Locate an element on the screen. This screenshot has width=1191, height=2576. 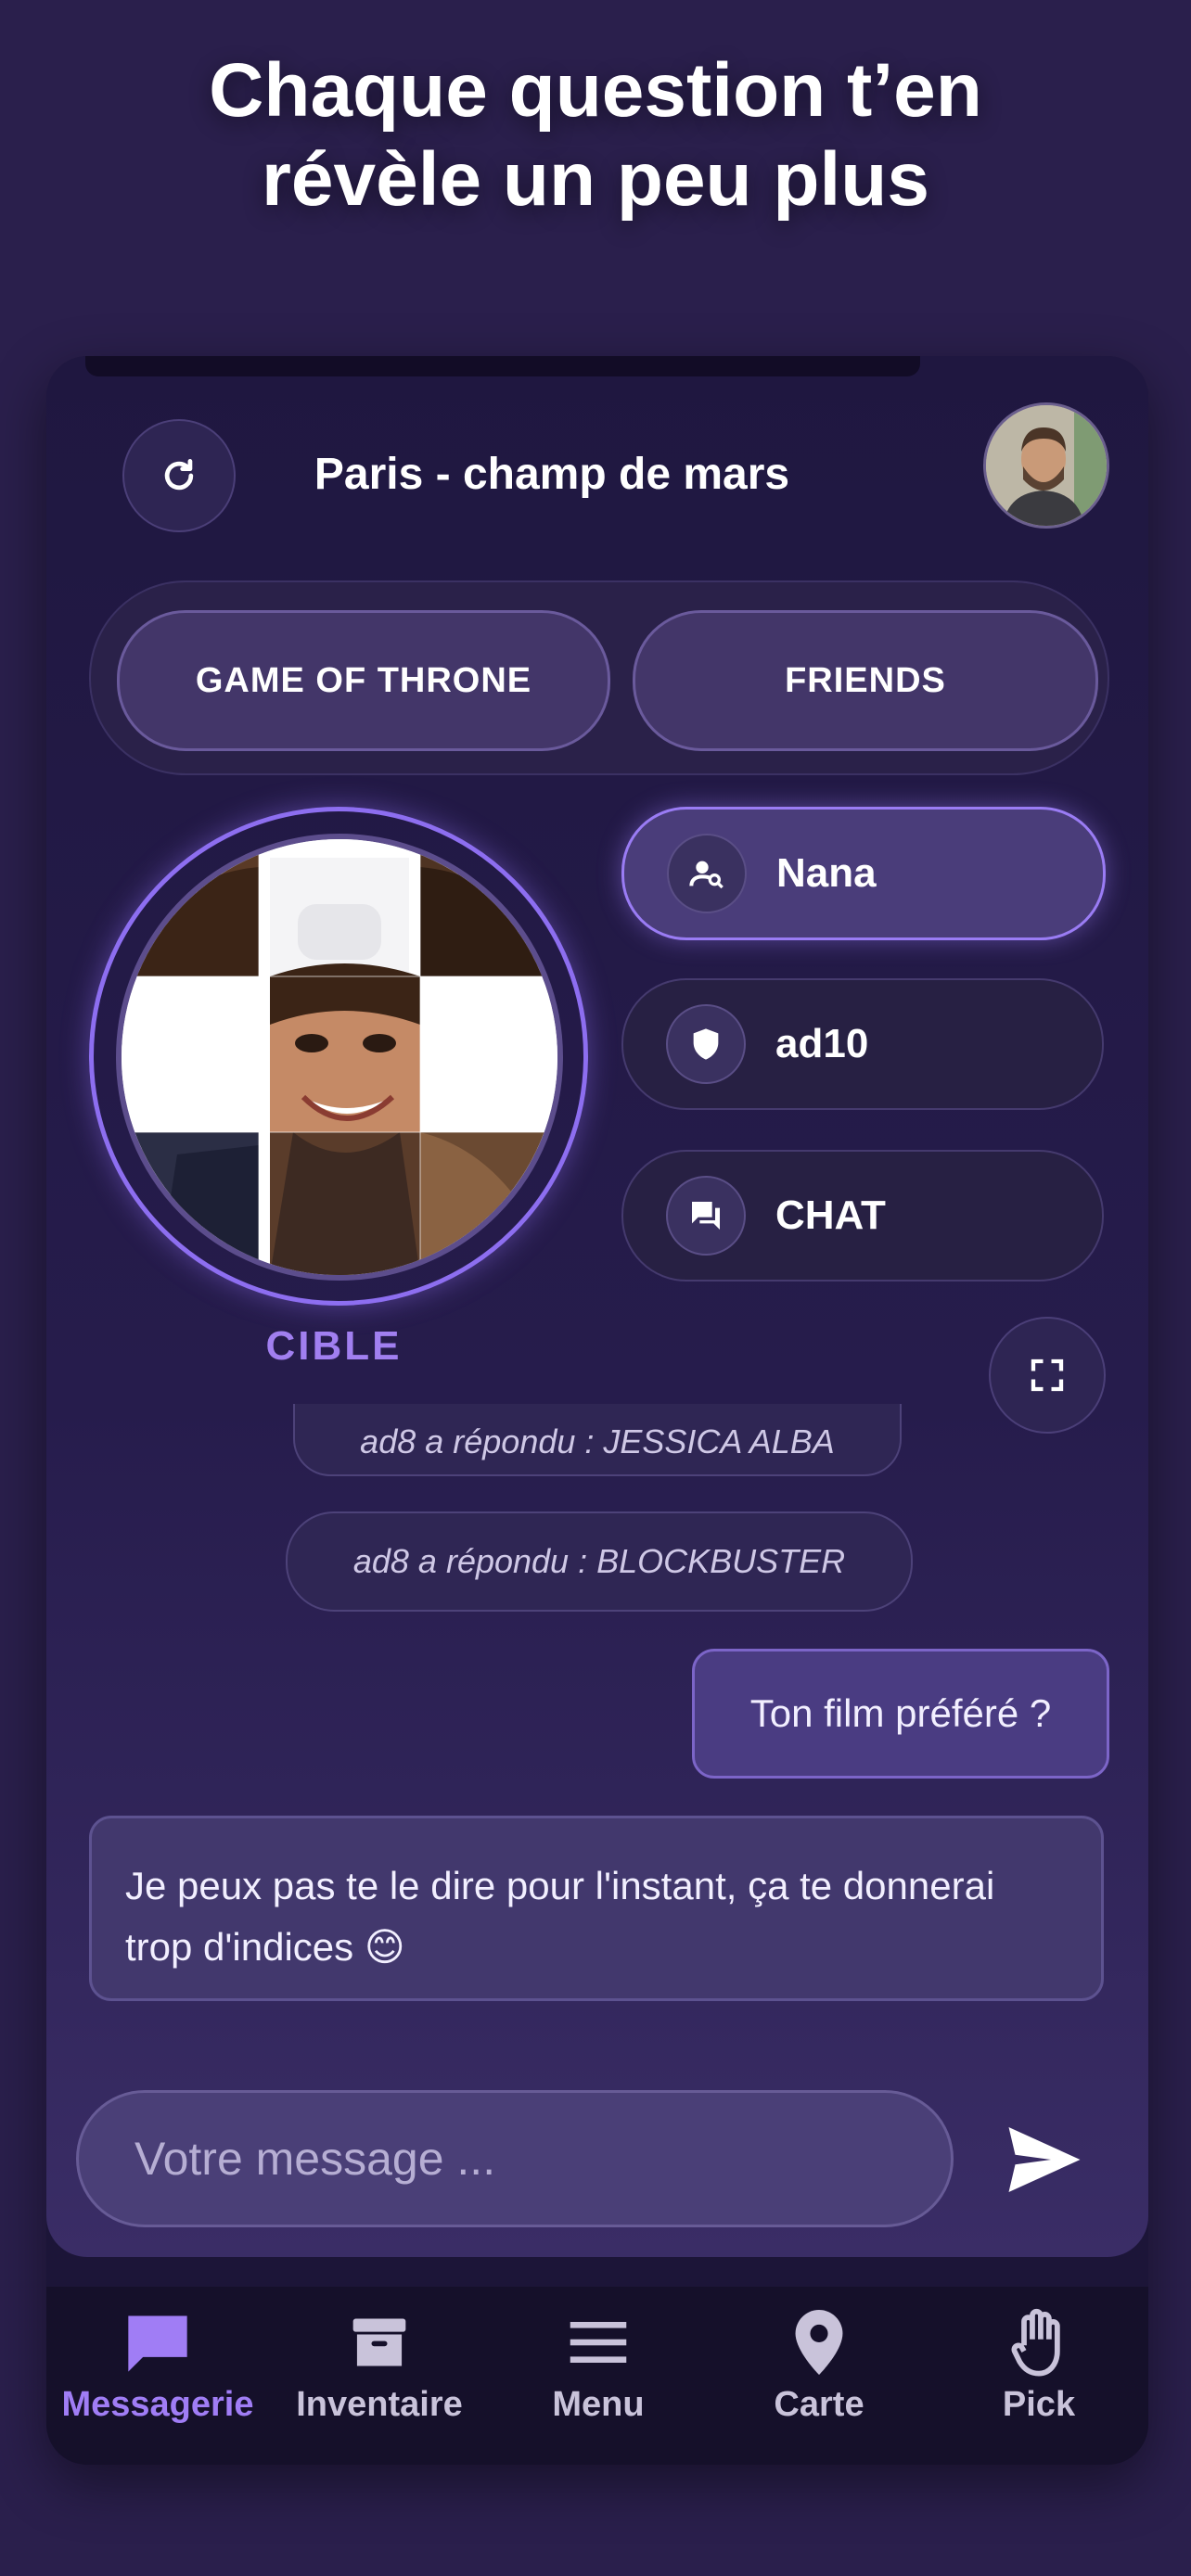
nav-messagerie: Messagerie is located at coordinates (157, 2371).